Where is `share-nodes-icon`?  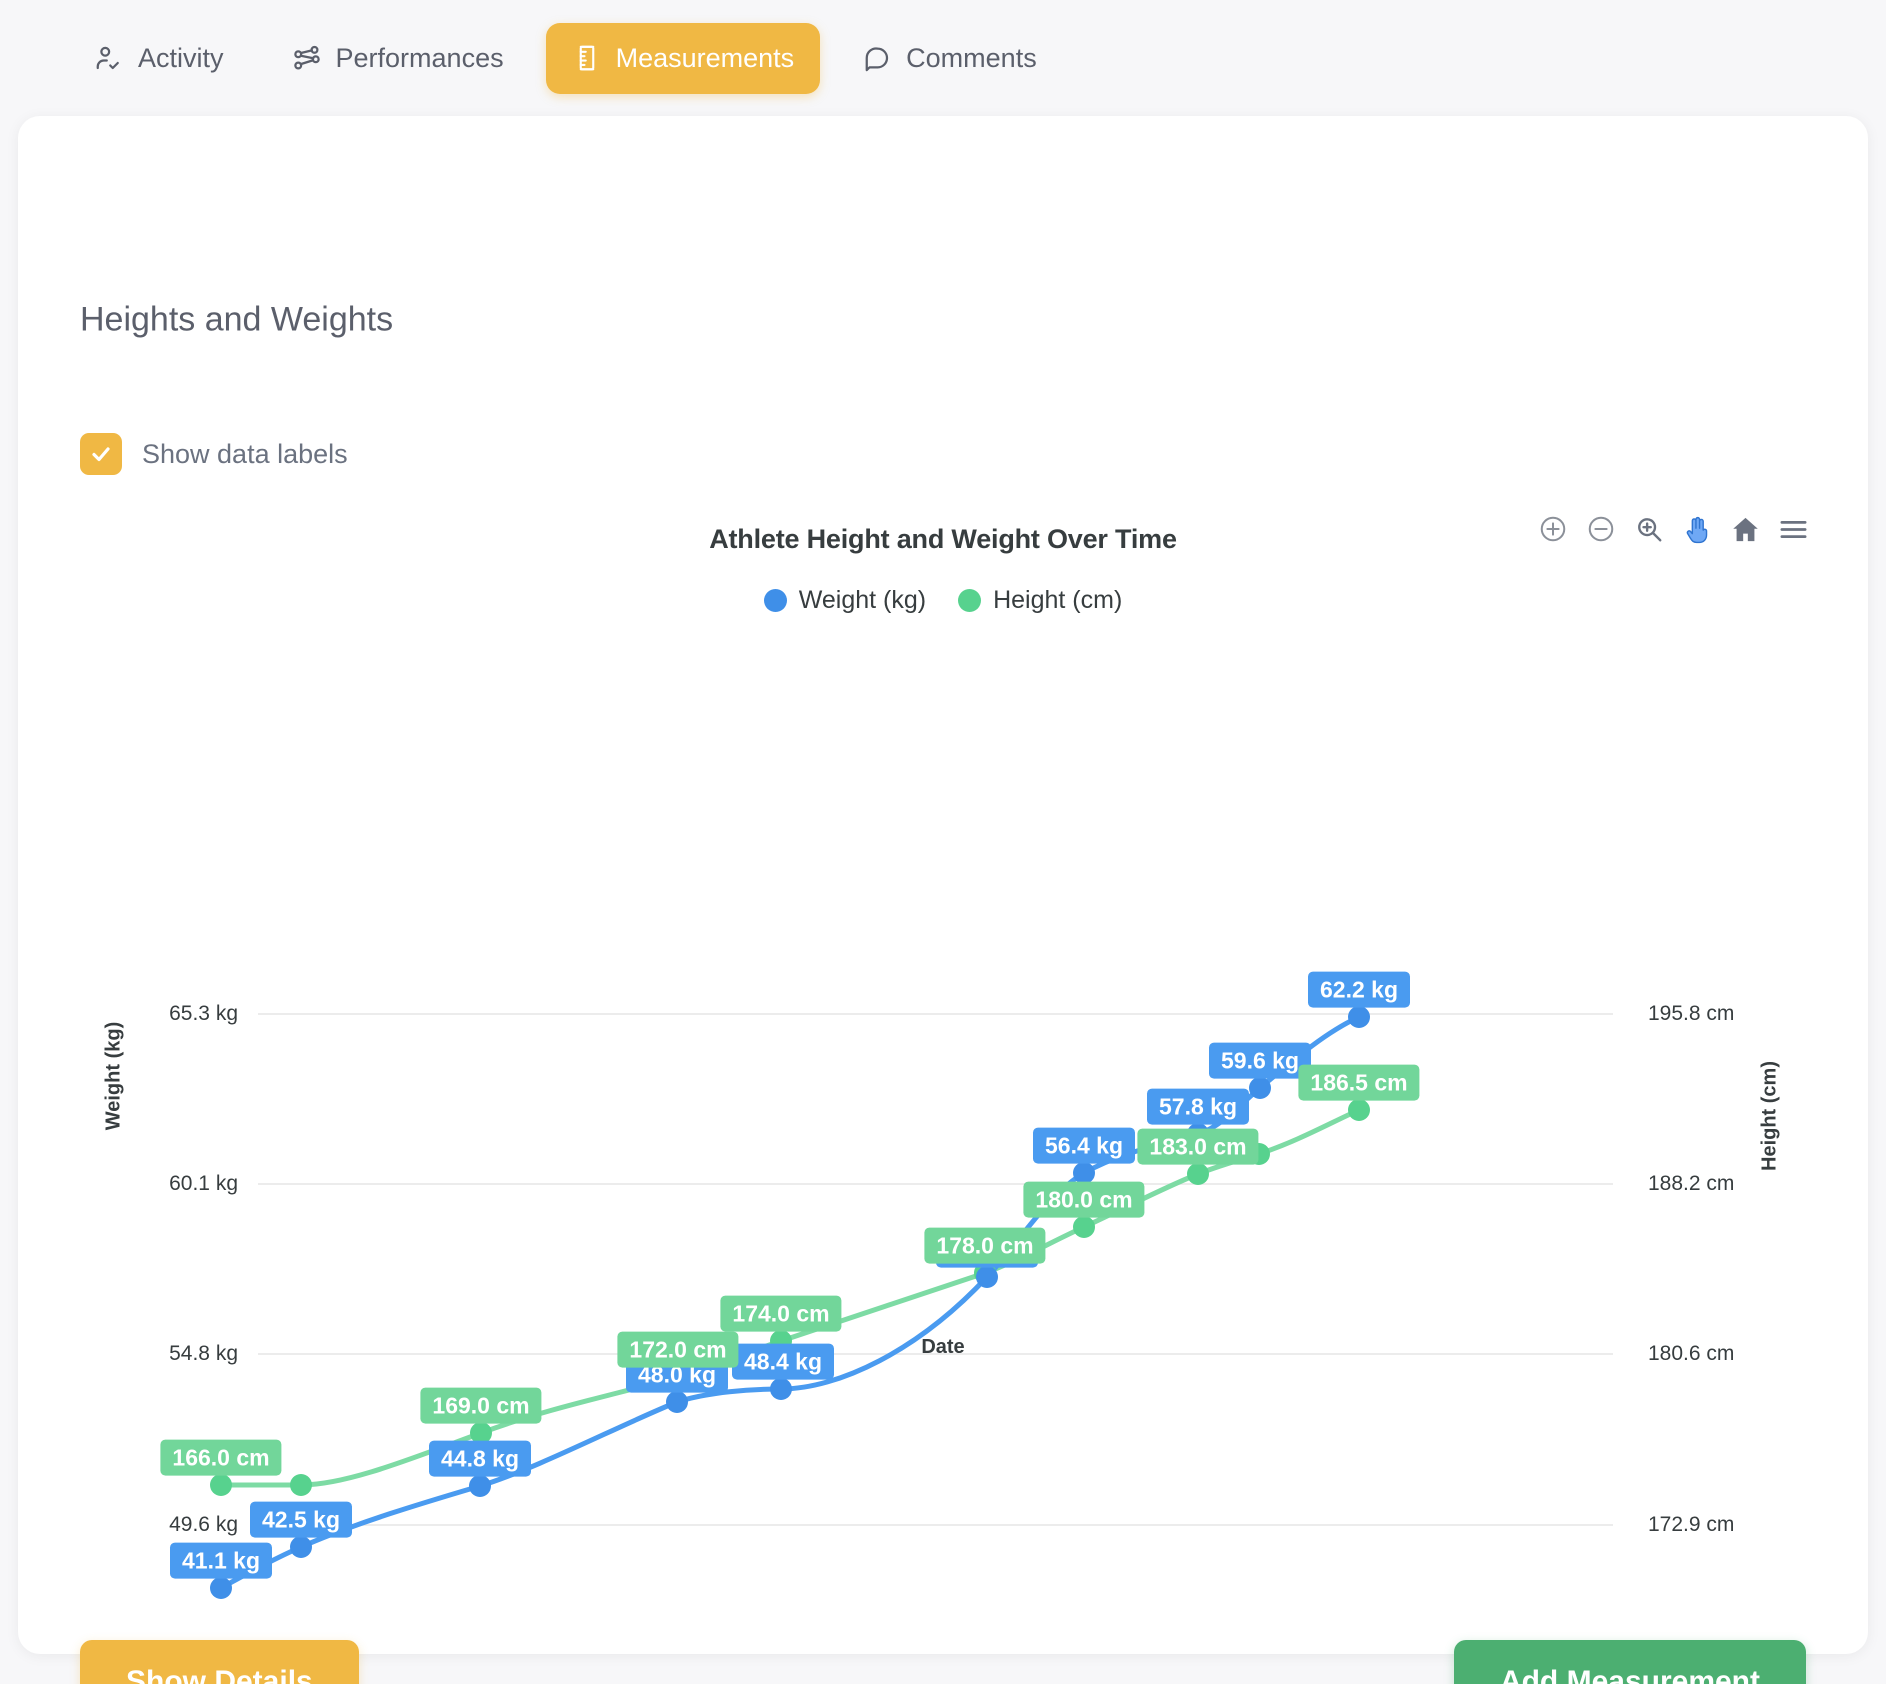 share-nodes-icon is located at coordinates (307, 58).